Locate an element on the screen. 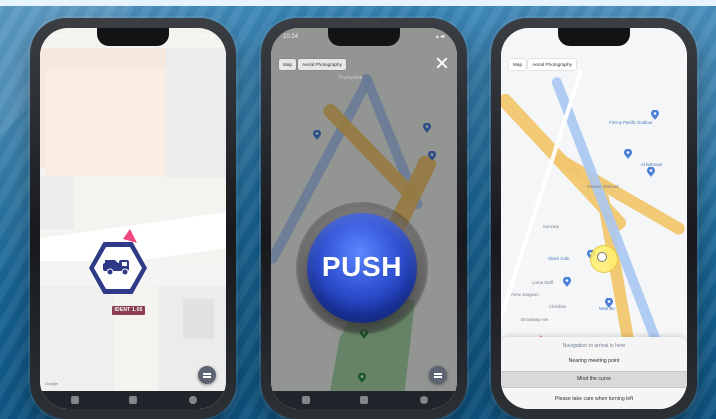  guidance-item: Navigation to arrival is here is located at coordinates (594, 346).